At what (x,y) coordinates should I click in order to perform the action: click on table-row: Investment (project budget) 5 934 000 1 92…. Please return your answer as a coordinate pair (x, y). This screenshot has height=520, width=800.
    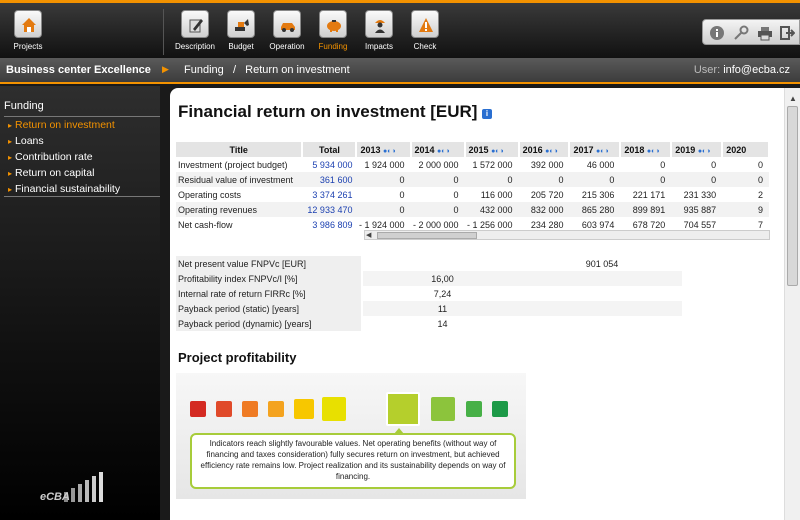
    Looking at the image, I should click on (472, 164).